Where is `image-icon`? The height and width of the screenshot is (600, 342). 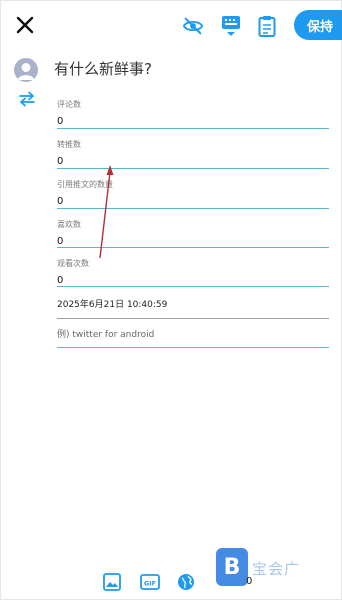
image-icon is located at coordinates (112, 582).